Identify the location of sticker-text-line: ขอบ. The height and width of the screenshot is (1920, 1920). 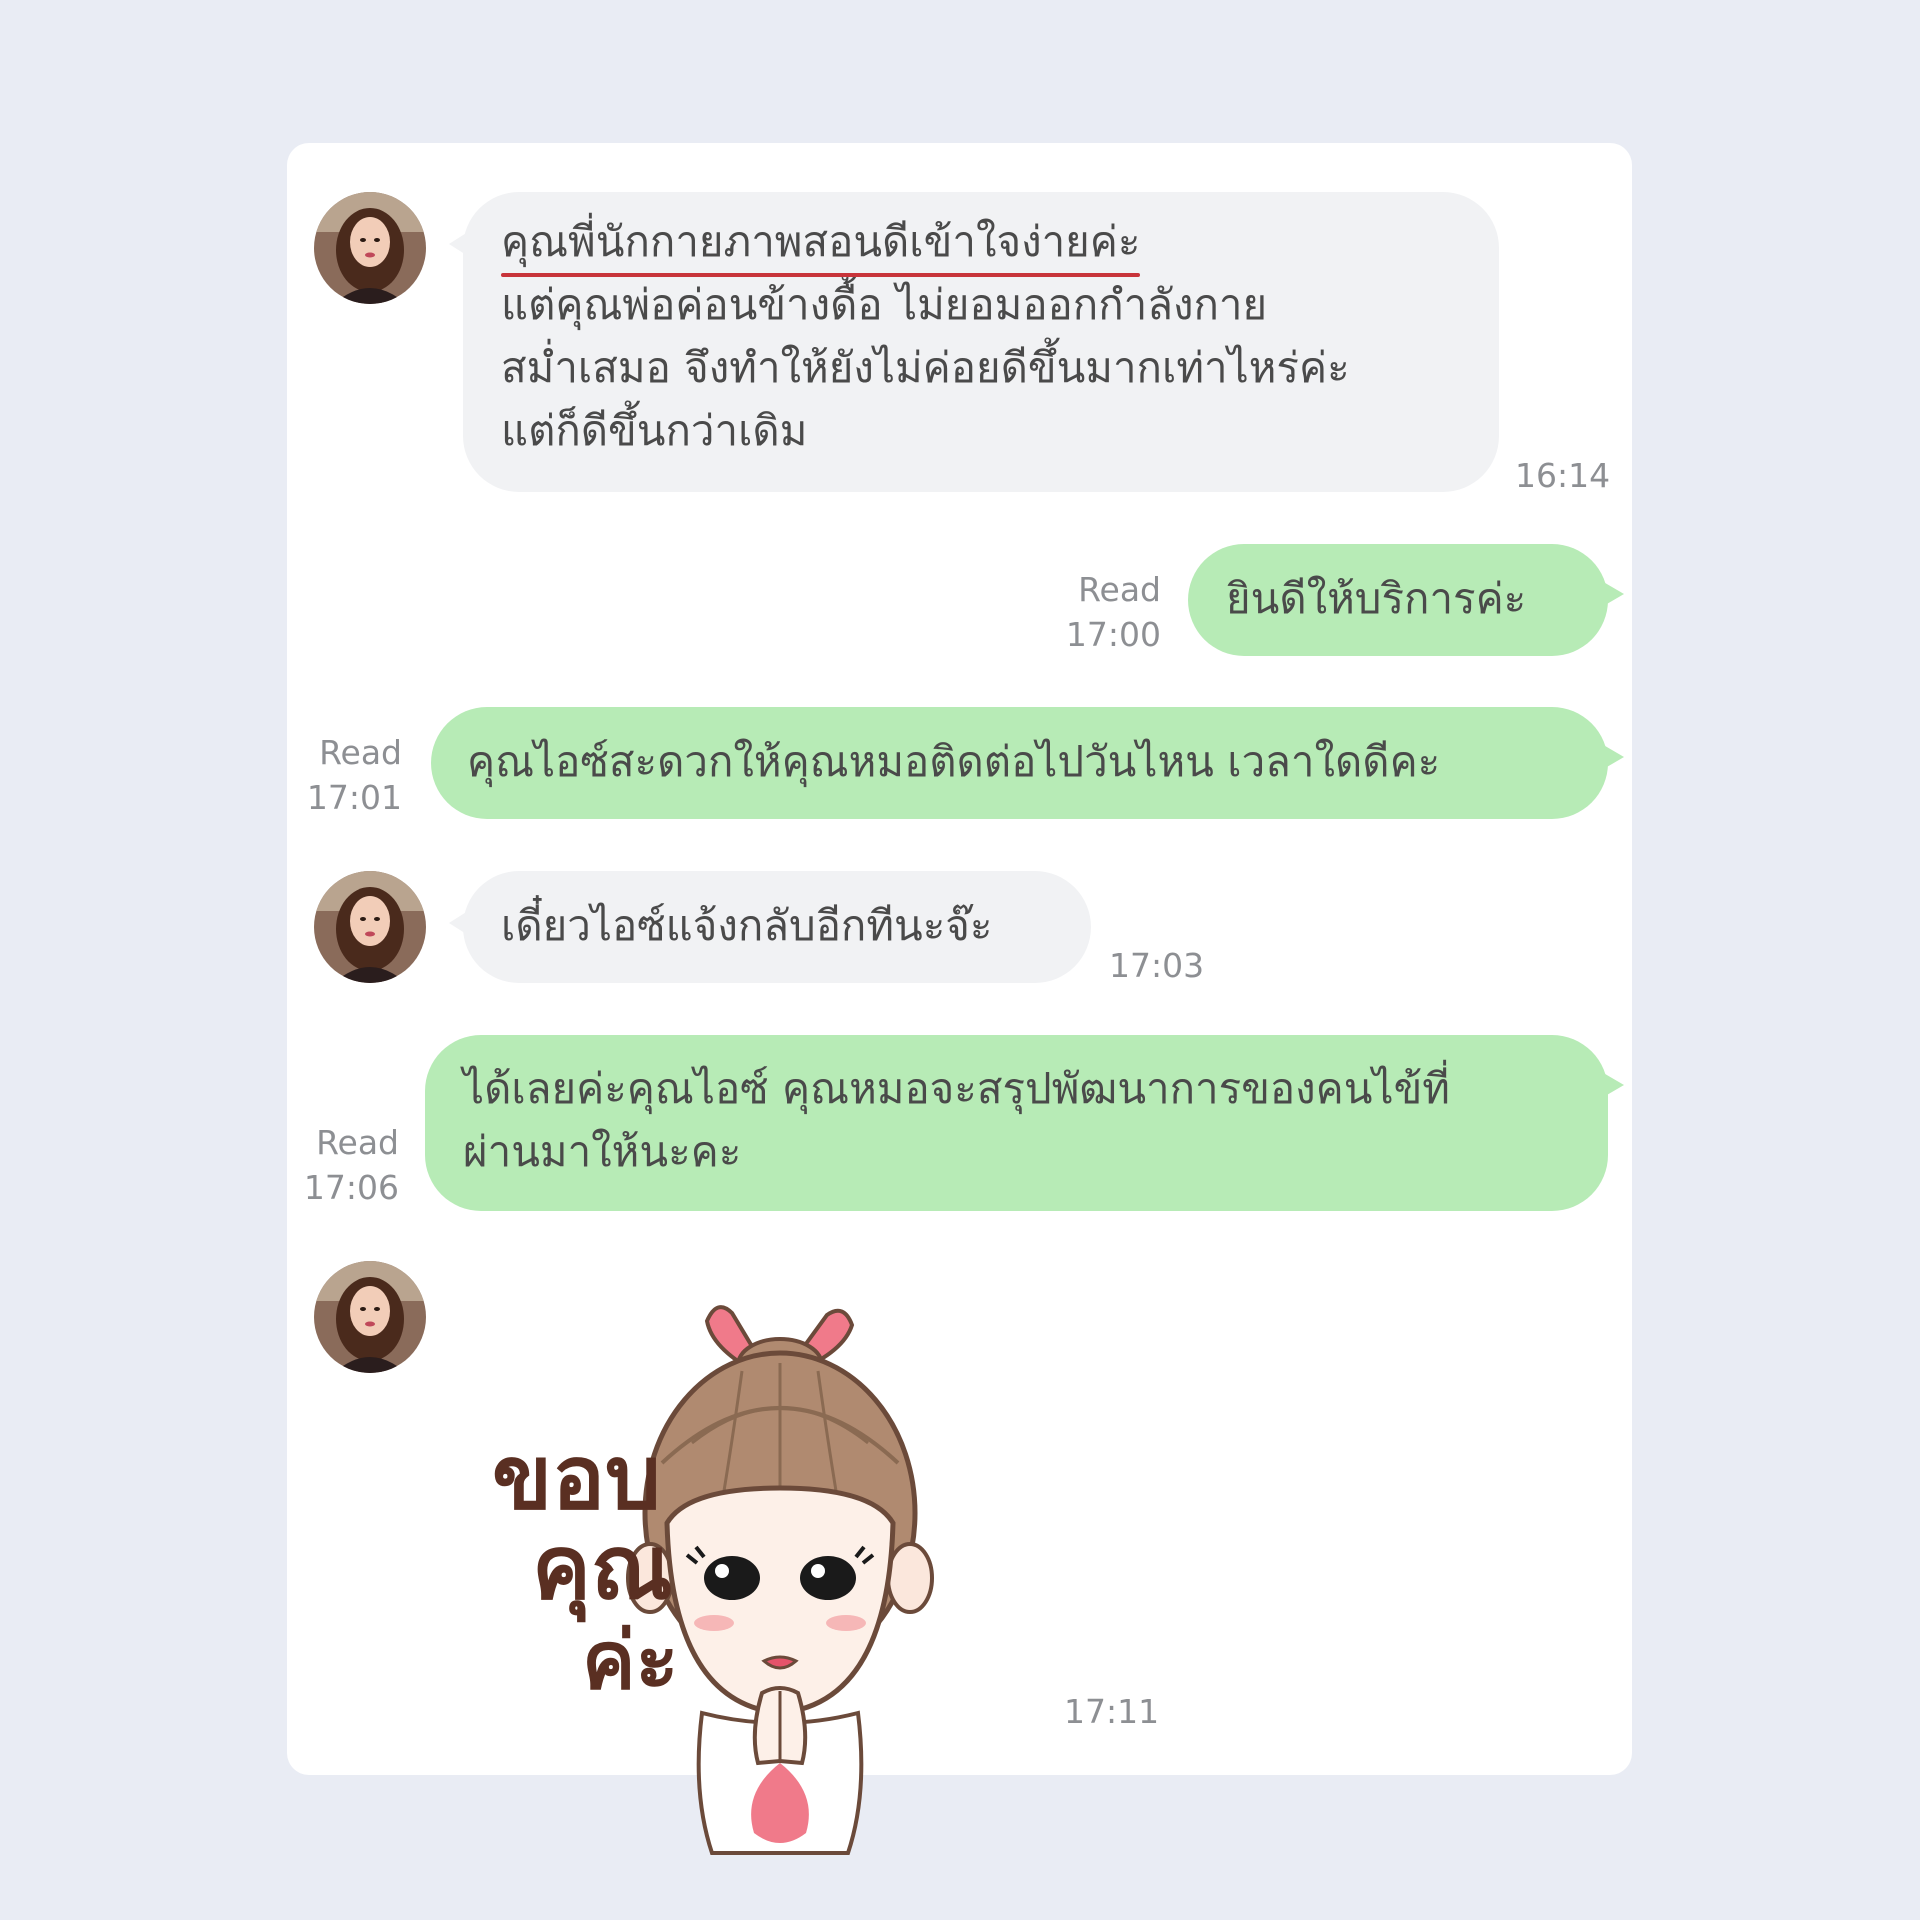
(576, 1477).